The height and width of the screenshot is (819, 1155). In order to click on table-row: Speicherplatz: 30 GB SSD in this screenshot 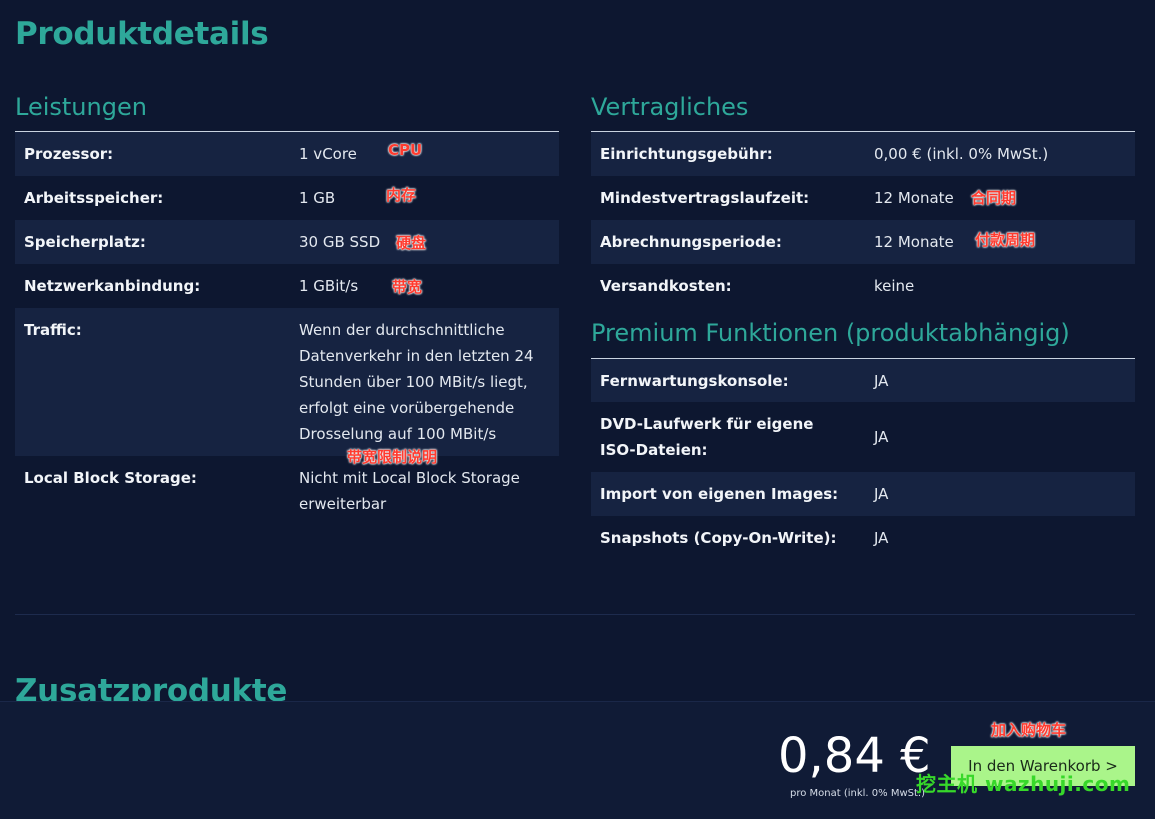, I will do `click(287, 242)`.